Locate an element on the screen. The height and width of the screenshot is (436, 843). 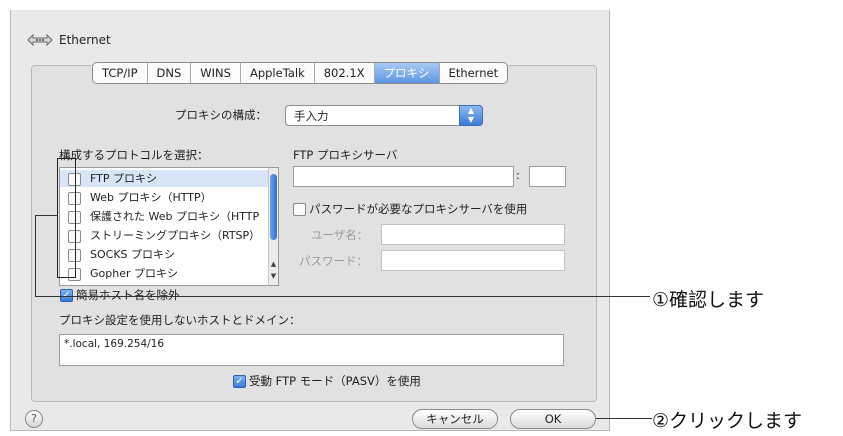
proxy-config-label: プロキシの構成： is located at coordinates (221, 115).